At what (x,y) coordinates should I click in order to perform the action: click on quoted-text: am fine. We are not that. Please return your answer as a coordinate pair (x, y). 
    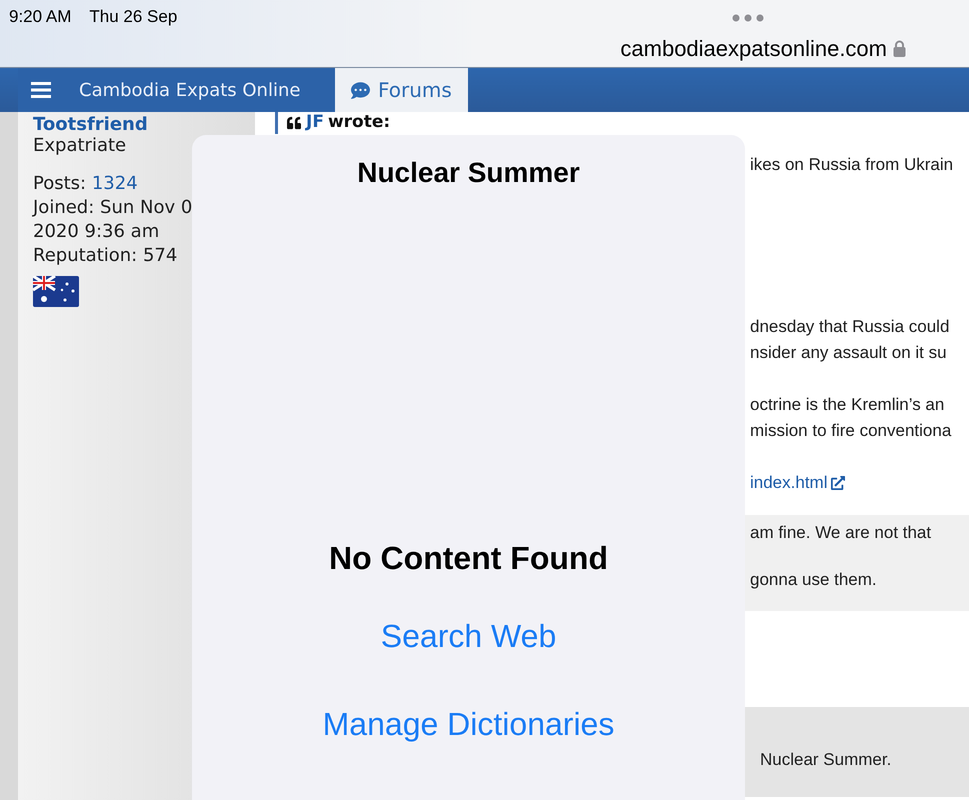
    Looking at the image, I should click on (857, 541).